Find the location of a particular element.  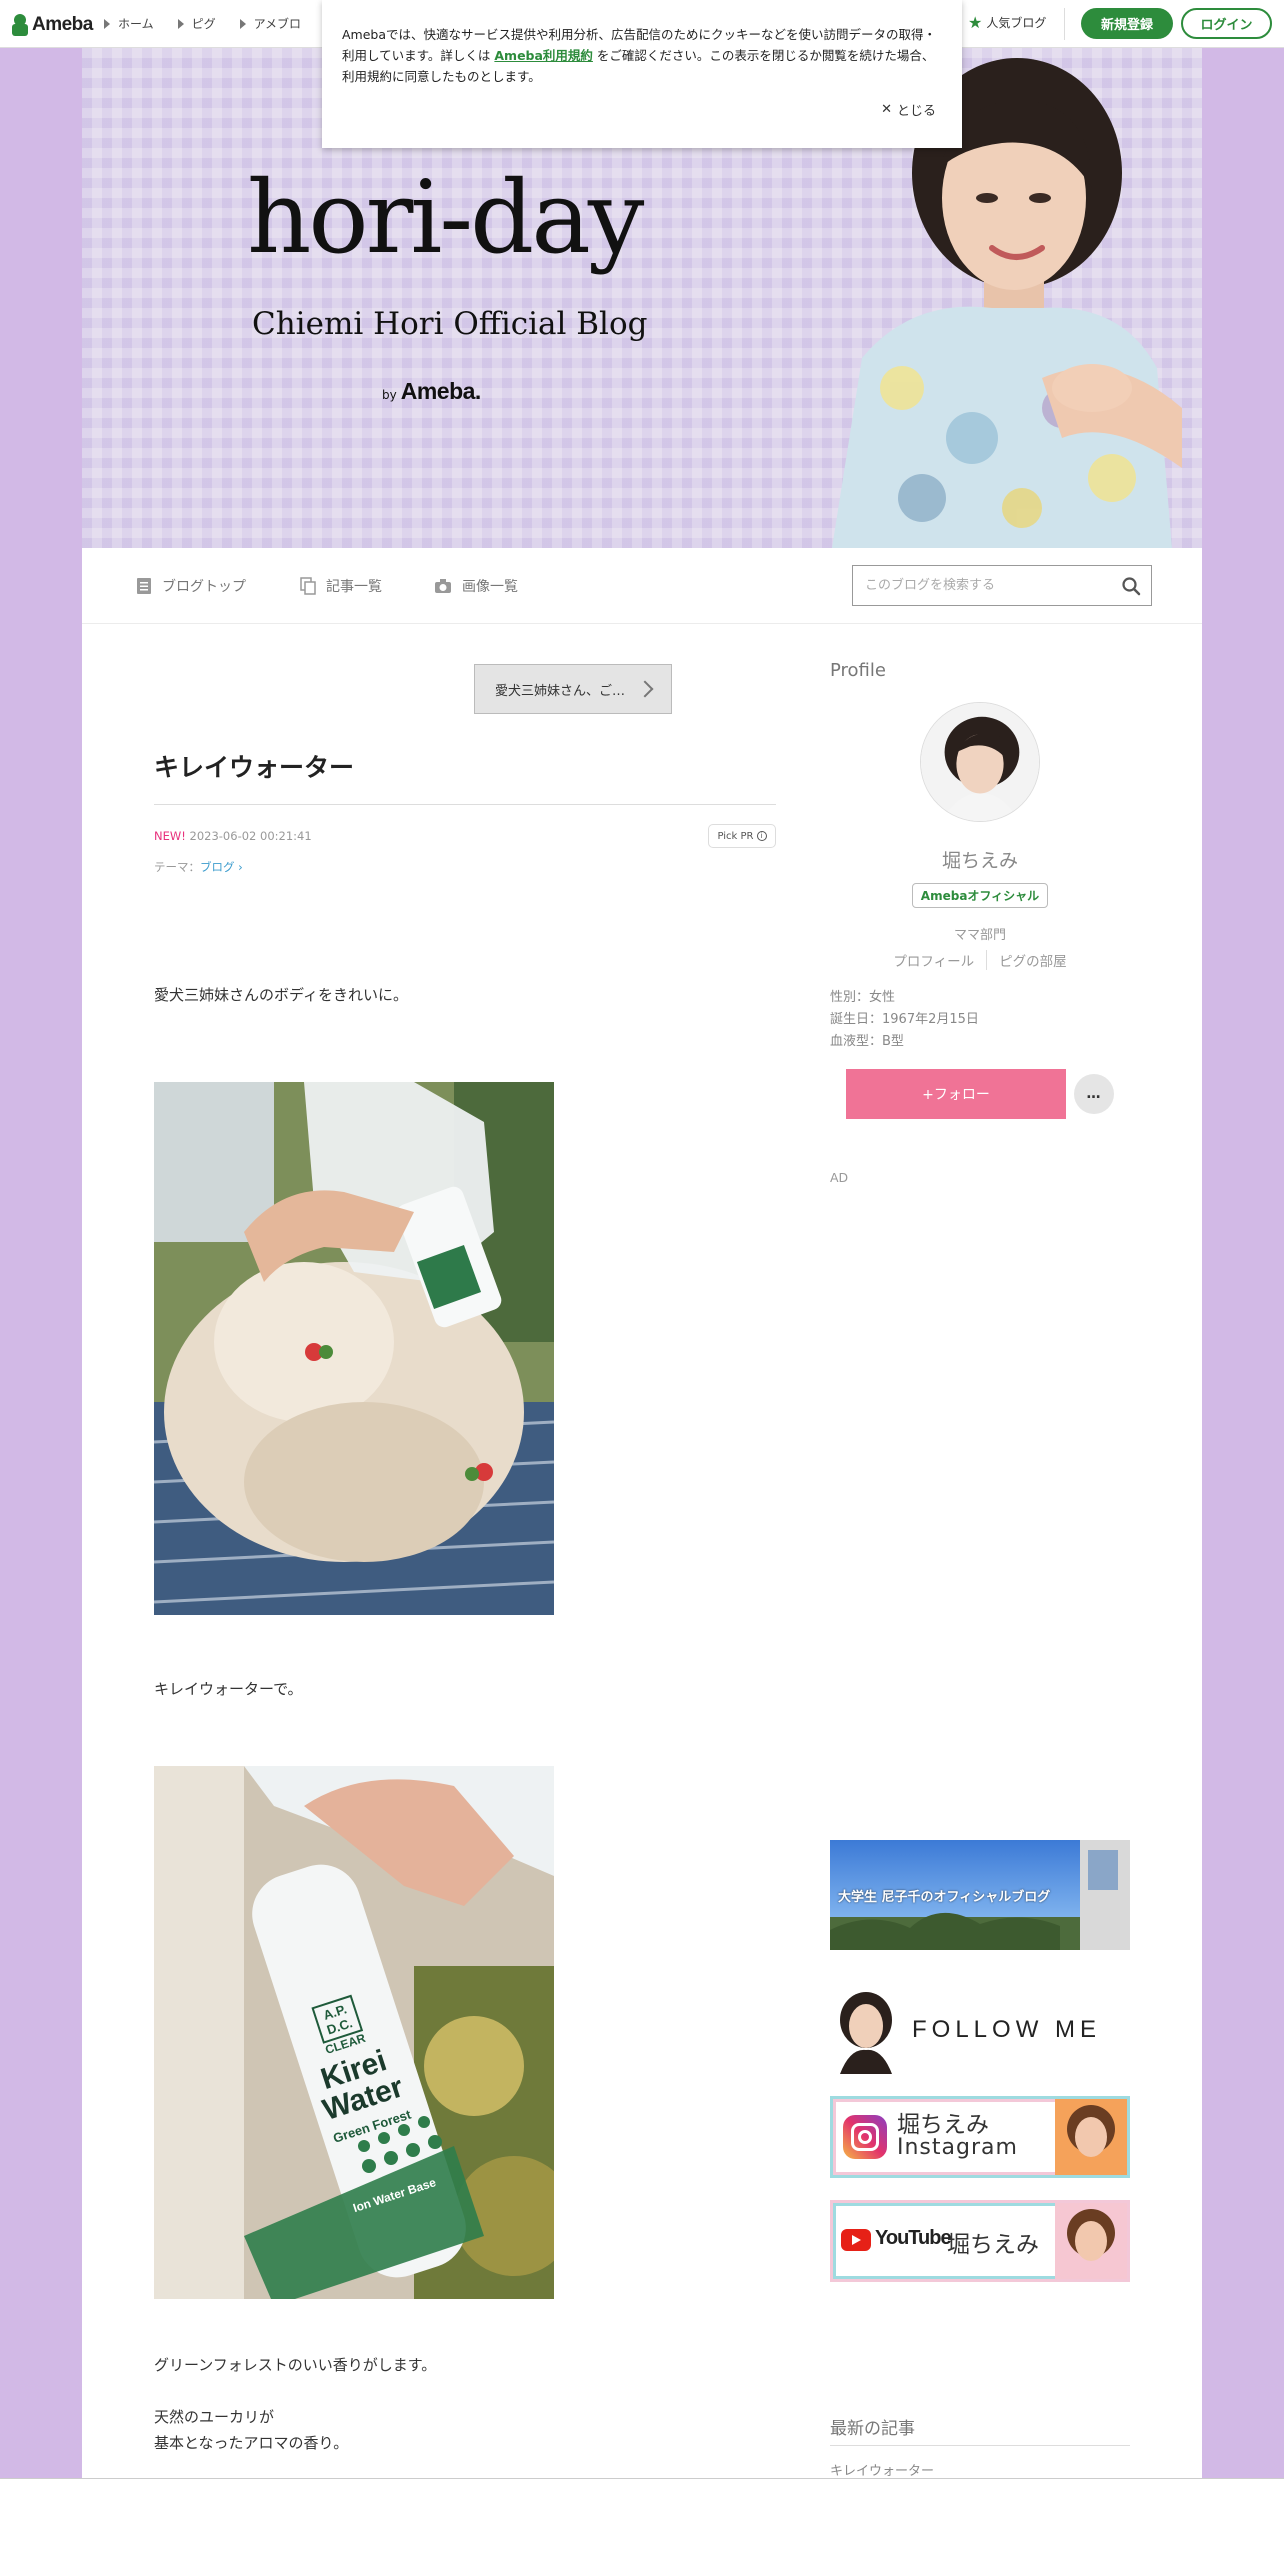

popular-label: 人気ブログ is located at coordinates (1016, 23).